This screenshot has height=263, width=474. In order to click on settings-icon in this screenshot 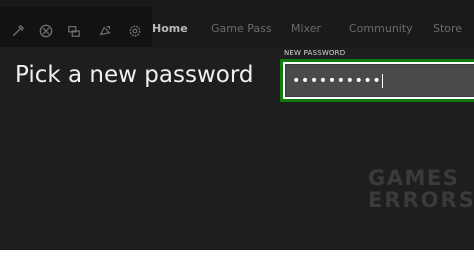, I will do `click(135, 31)`.